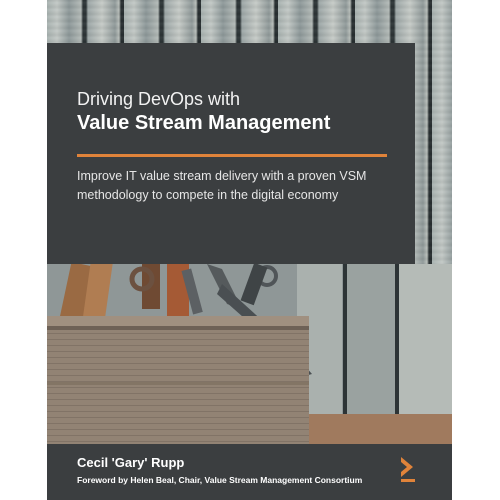  What do you see at coordinates (408, 469) in the screenshot?
I see `publisher-chevron-logo-icon` at bounding box center [408, 469].